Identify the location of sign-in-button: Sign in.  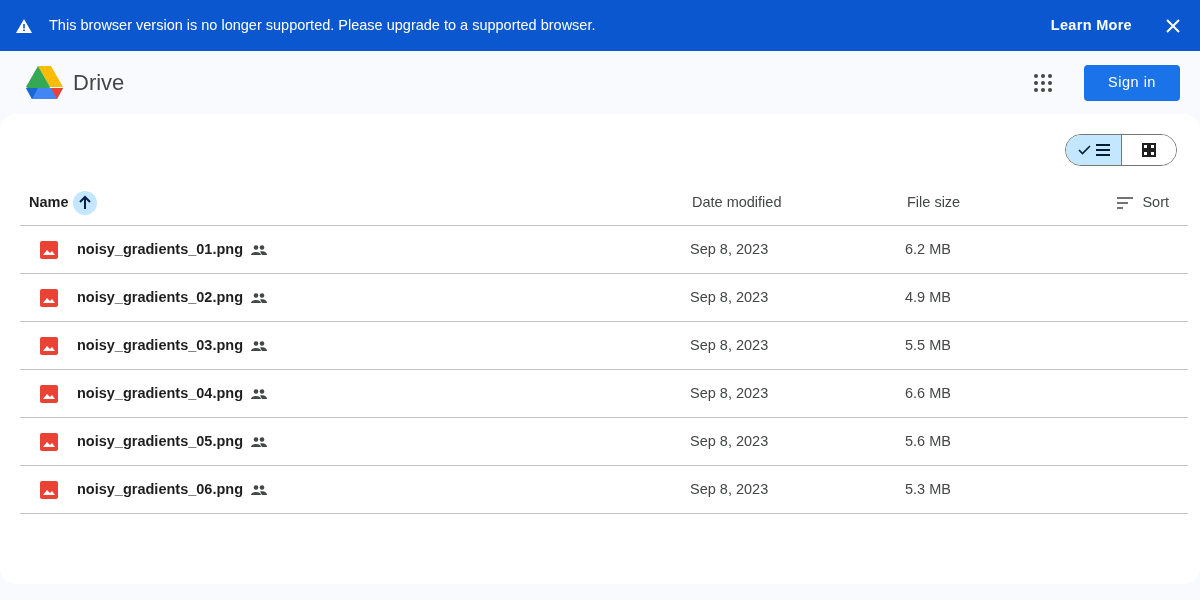
(1132, 82).